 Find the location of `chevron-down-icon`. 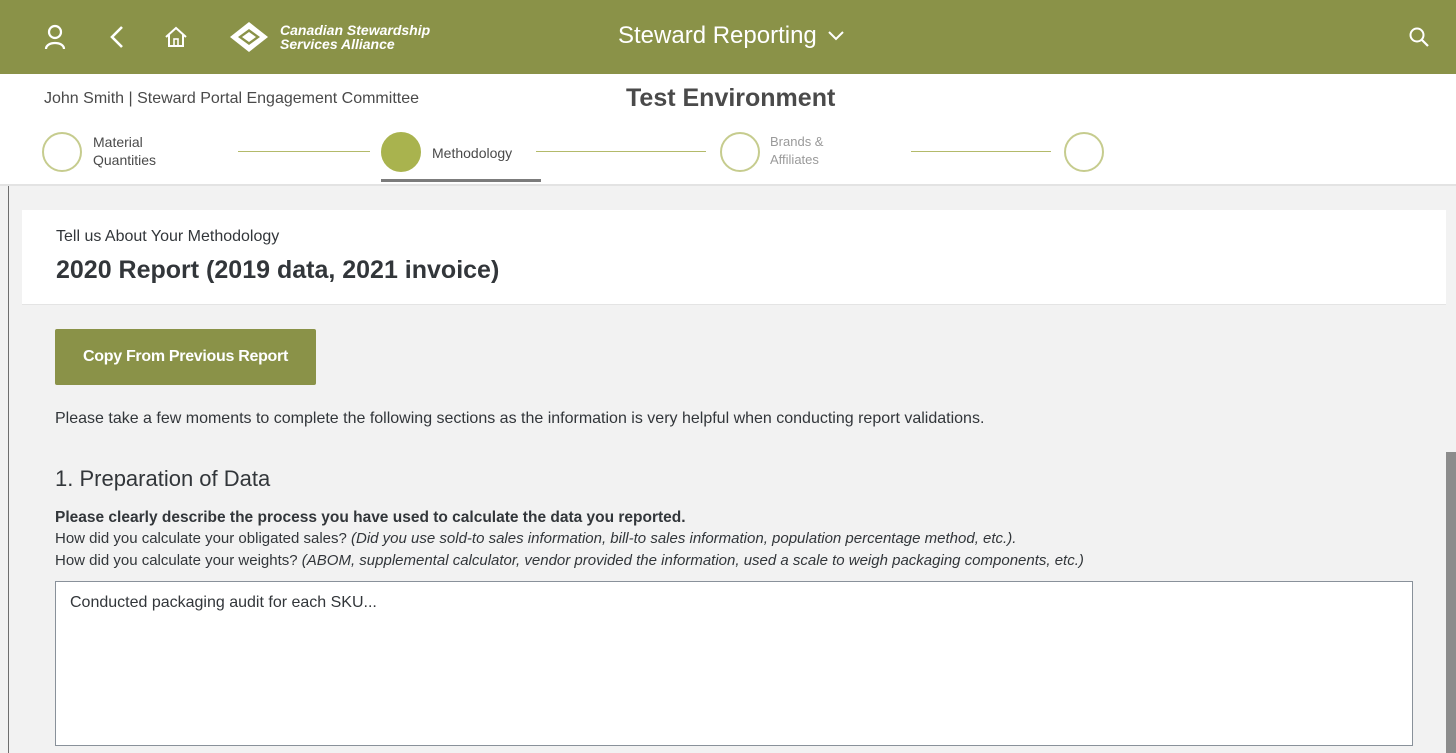

chevron-down-icon is located at coordinates (836, 36).